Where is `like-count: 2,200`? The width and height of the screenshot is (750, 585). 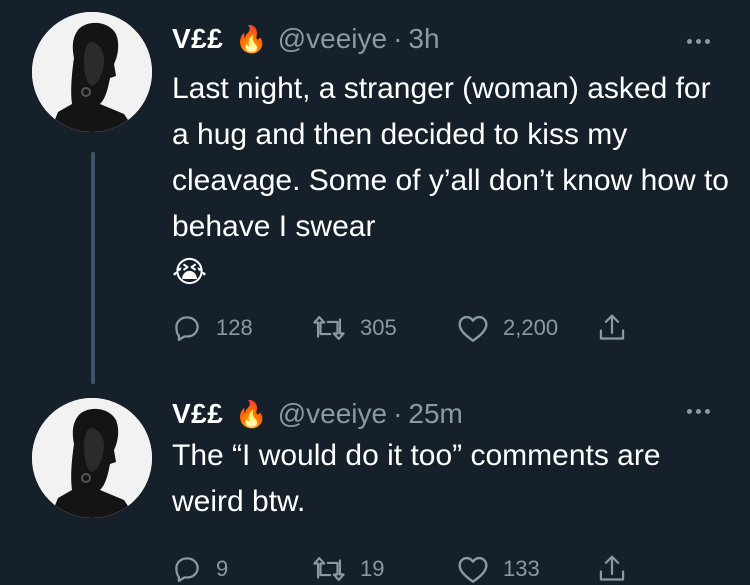
like-count: 2,200 is located at coordinates (531, 327).